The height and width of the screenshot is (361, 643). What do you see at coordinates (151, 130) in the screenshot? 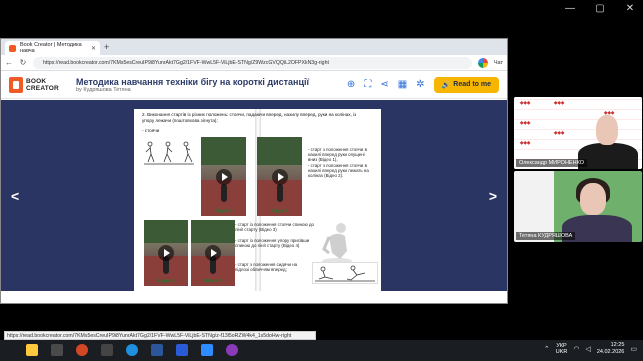
I see `page-subheading: - стоячи` at bounding box center [151, 130].